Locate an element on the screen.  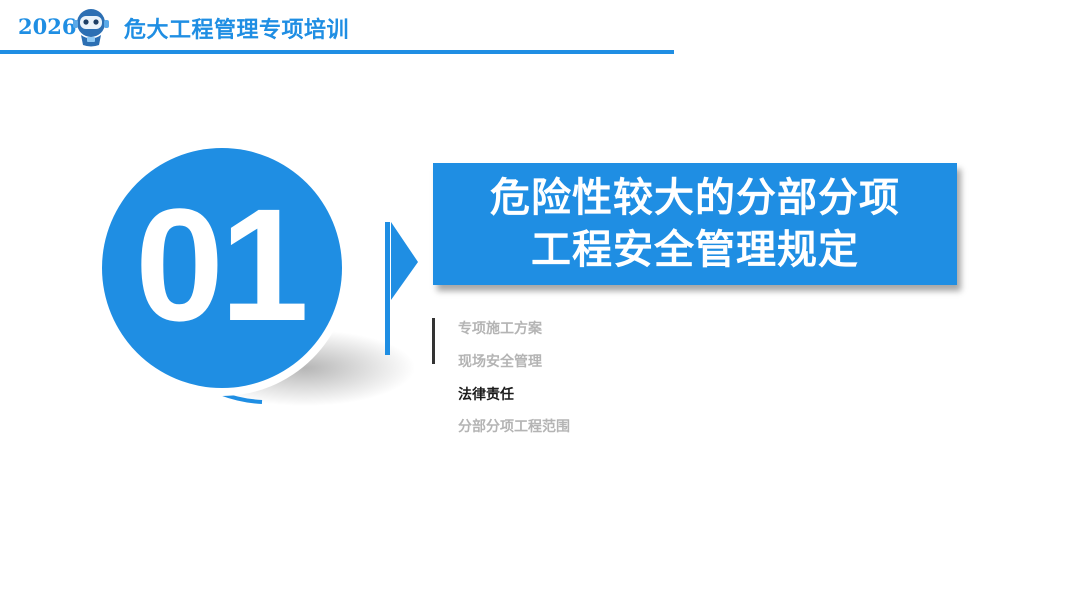
slide-header: 2026 危大工程管理专项培训 is located at coordinates (540, 29).